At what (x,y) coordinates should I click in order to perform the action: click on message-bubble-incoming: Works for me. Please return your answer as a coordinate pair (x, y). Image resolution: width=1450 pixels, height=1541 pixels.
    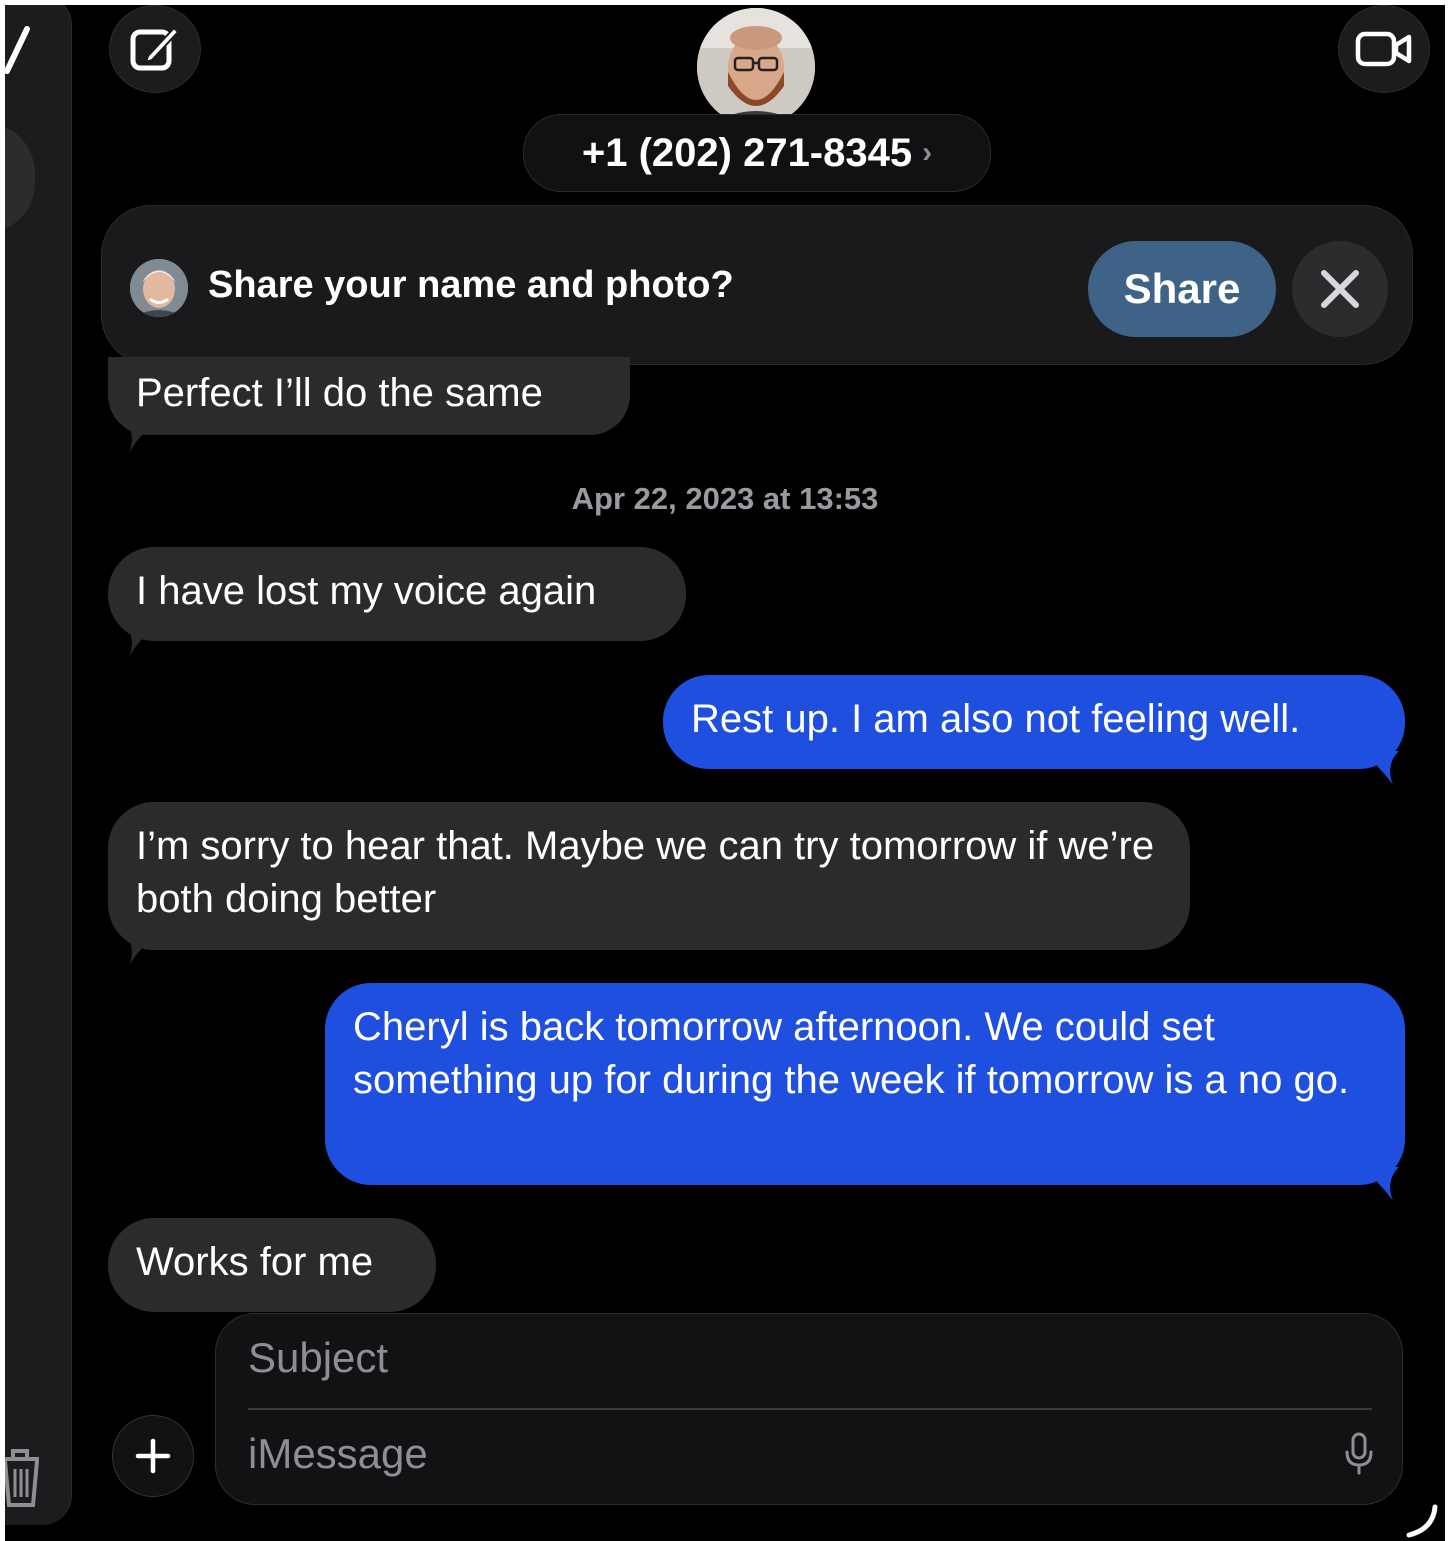
    Looking at the image, I should click on (272, 1265).